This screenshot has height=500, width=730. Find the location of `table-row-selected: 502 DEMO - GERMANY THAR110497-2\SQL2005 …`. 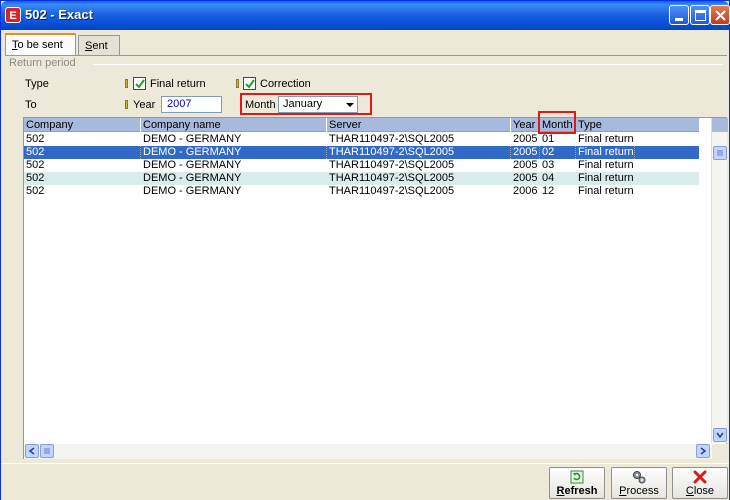

table-row-selected: 502 DEMO - GERMANY THAR110497-2\SQL2005 … is located at coordinates (361, 152).